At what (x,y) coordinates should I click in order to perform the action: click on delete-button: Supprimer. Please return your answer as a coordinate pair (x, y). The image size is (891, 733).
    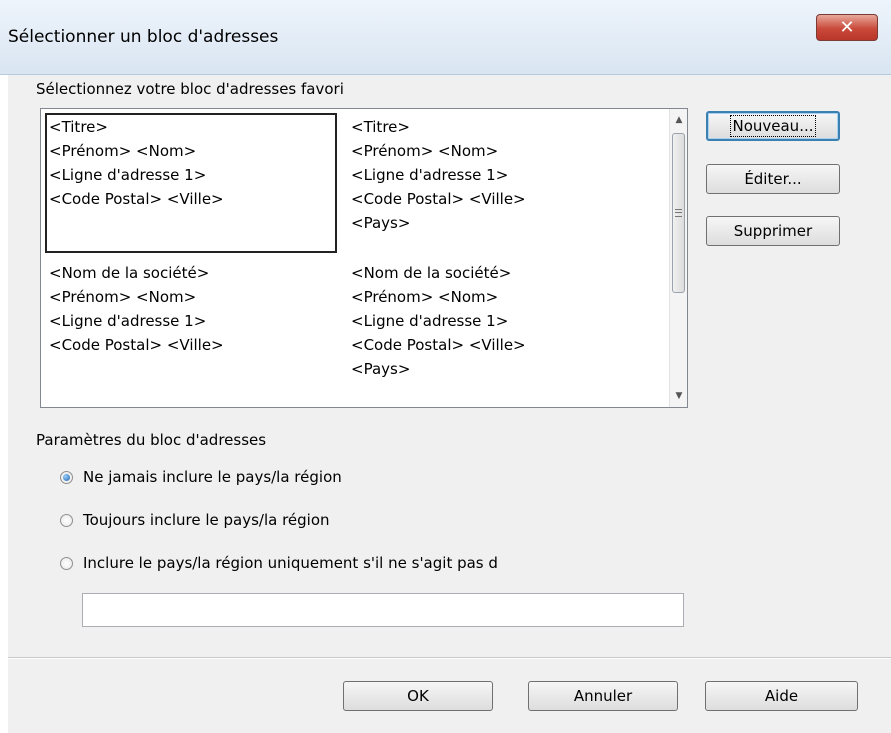
    Looking at the image, I should click on (773, 231).